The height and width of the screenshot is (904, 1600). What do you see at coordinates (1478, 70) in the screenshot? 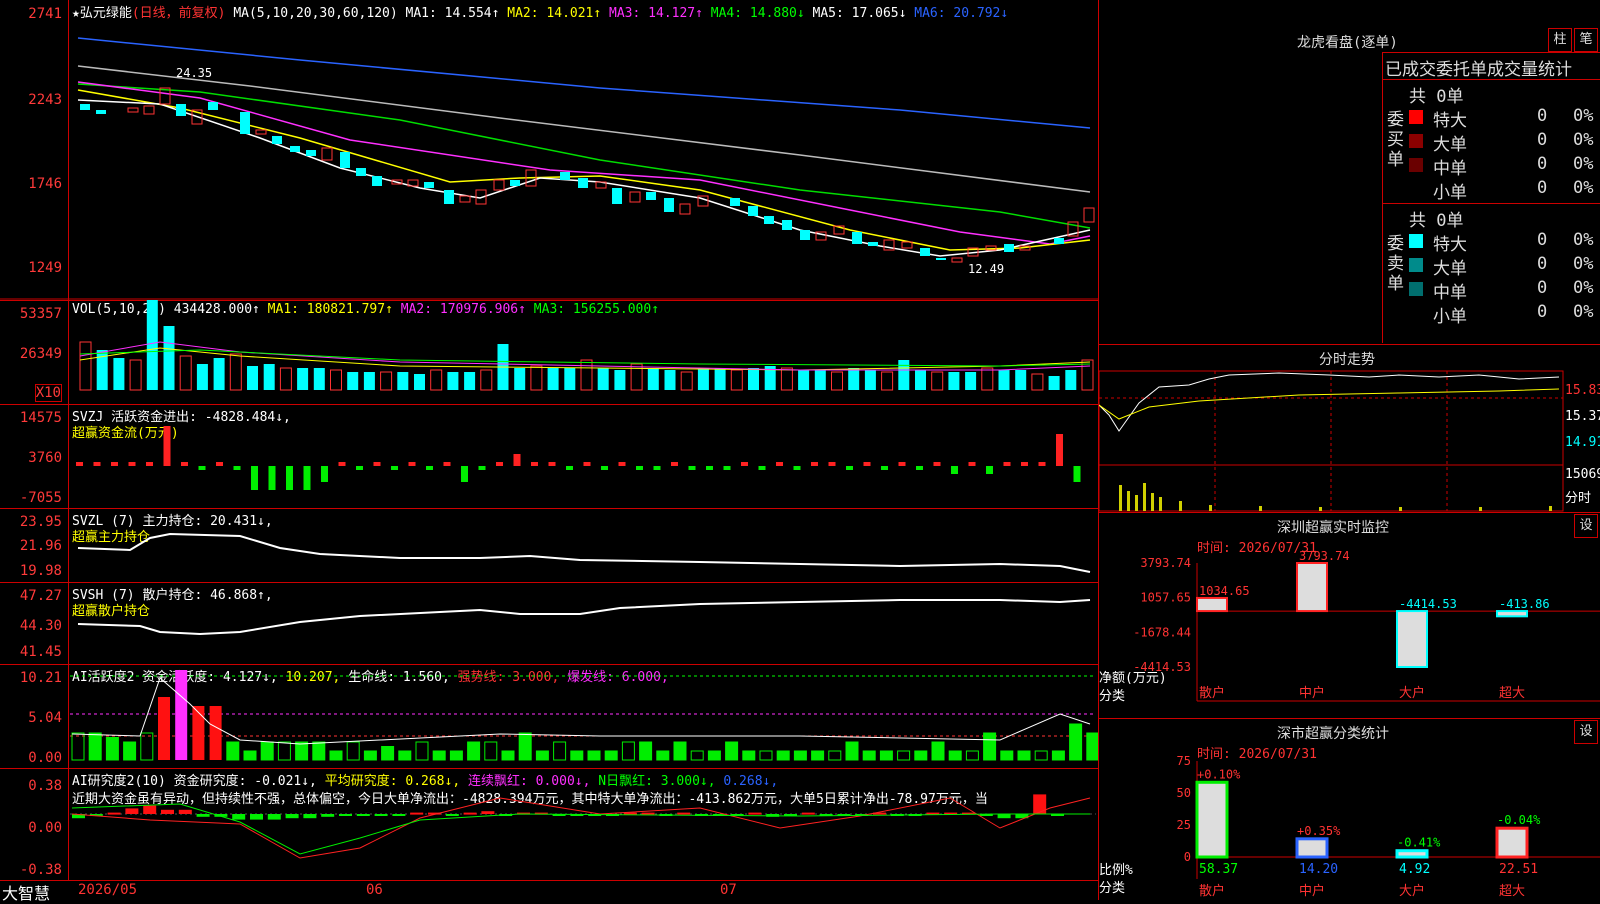
I see `stats-title: 已成交委托单成交量统计` at bounding box center [1478, 70].